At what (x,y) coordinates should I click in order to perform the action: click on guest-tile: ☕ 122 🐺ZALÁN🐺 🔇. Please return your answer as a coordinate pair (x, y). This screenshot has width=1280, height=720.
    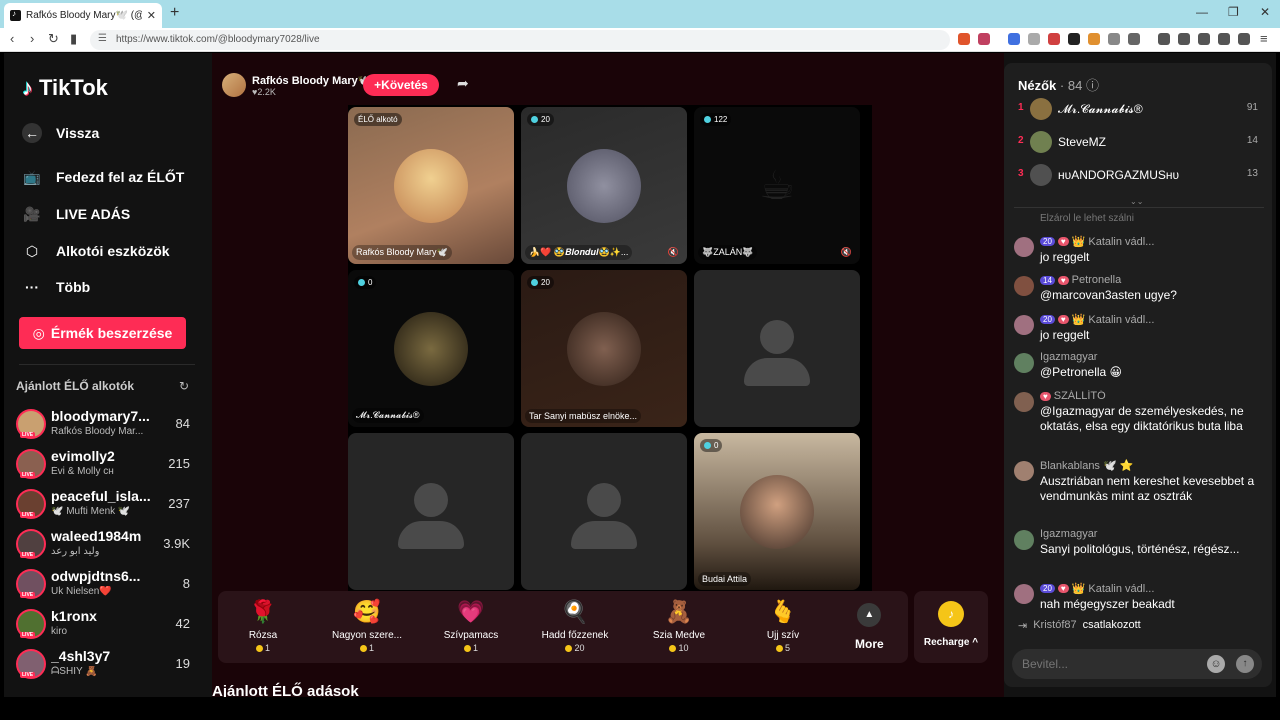
    Looking at the image, I should click on (777, 185).